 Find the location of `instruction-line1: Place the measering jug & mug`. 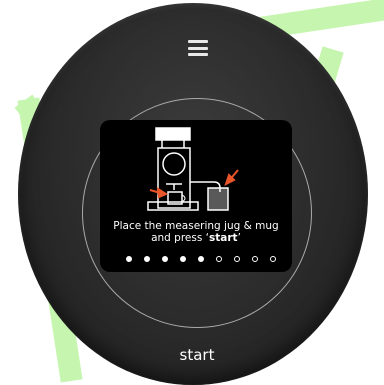

instruction-line1: Place the measering jug & mug is located at coordinates (196, 226).